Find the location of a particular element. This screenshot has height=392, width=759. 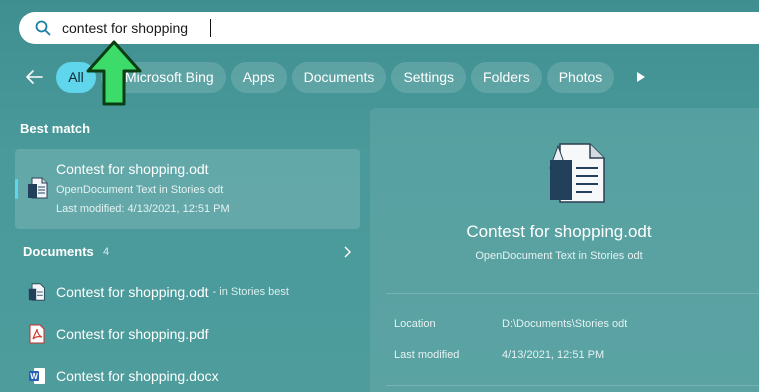

back-arrow-icon is located at coordinates (34, 77).